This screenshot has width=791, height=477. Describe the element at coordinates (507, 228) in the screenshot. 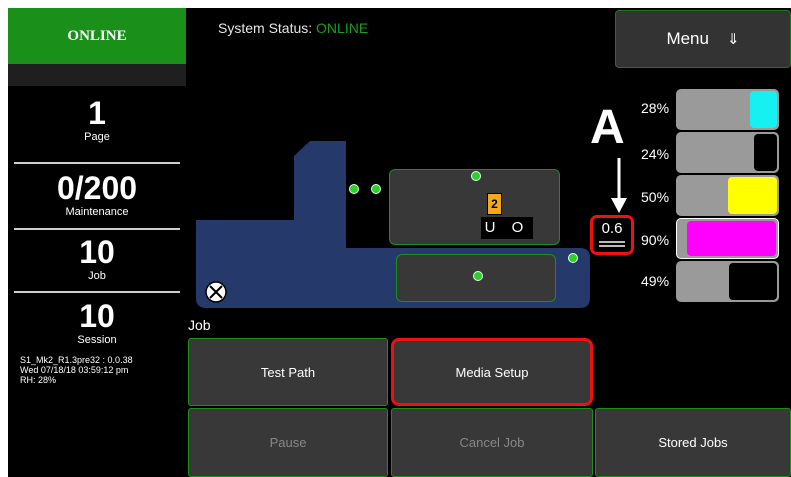

I see `slot-indicator: U O` at that location.